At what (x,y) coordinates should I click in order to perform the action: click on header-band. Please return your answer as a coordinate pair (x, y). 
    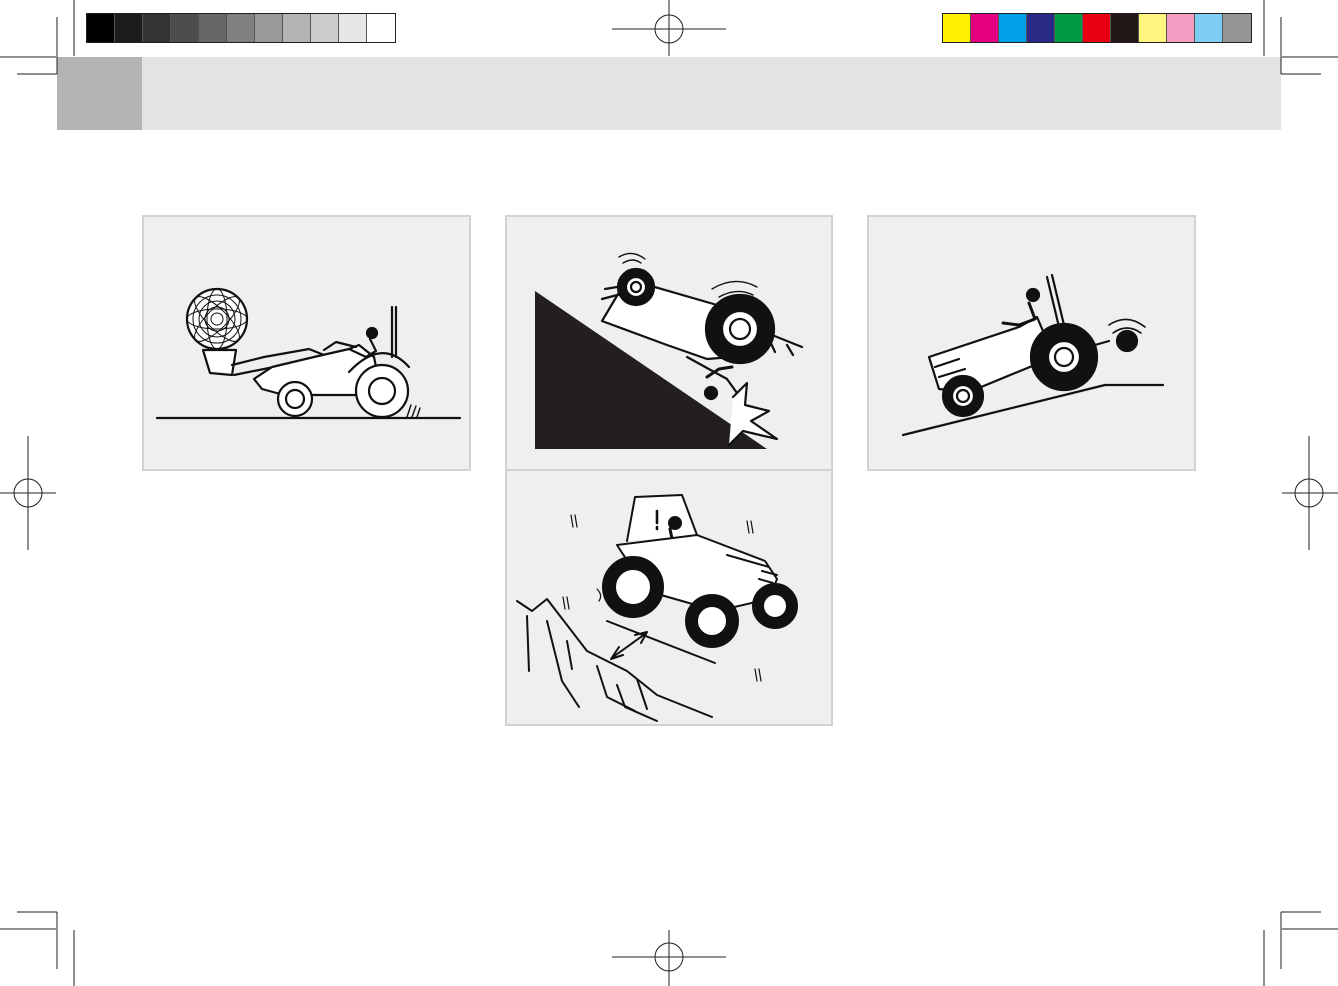
    Looking at the image, I should click on (669, 93).